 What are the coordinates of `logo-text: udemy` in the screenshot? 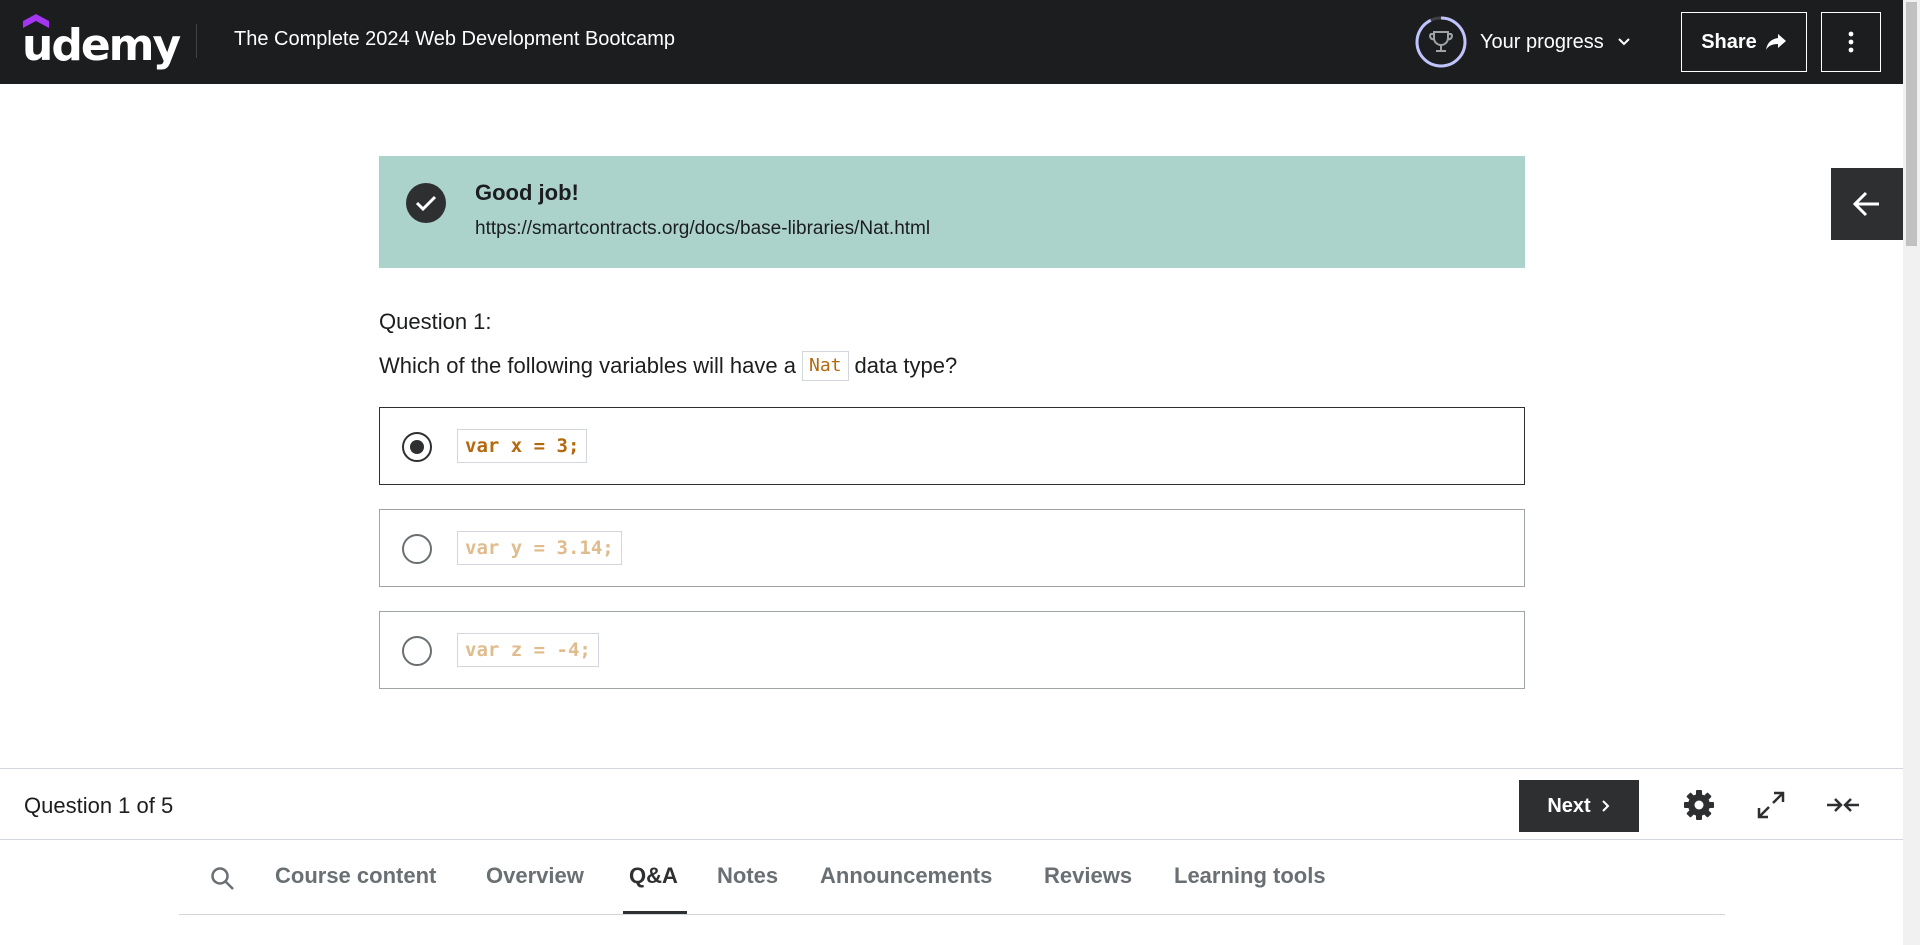 It's located at (101, 45).